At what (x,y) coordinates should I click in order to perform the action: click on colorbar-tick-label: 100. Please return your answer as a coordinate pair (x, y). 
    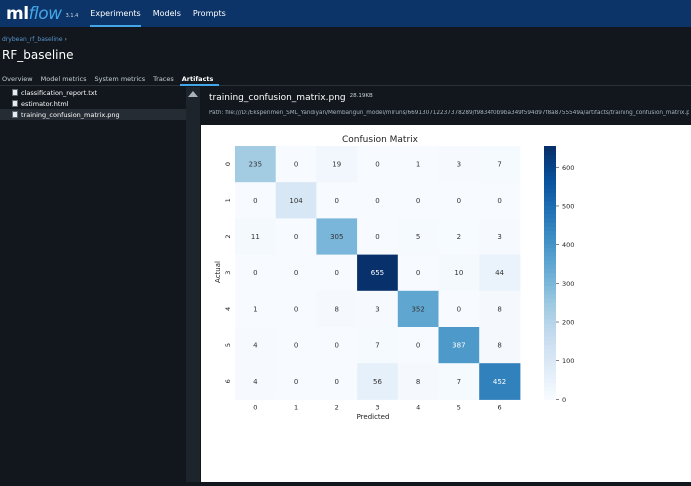
    Looking at the image, I should click on (568, 361).